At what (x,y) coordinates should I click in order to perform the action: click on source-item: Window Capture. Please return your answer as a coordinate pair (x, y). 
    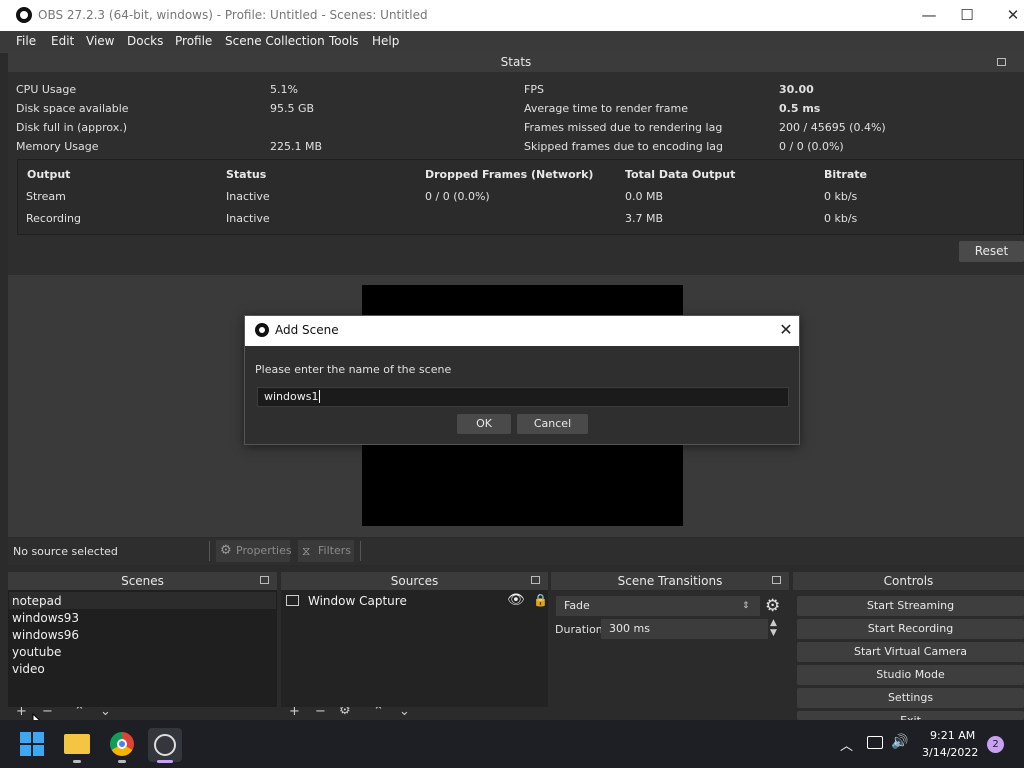
    Looking at the image, I should click on (357, 601).